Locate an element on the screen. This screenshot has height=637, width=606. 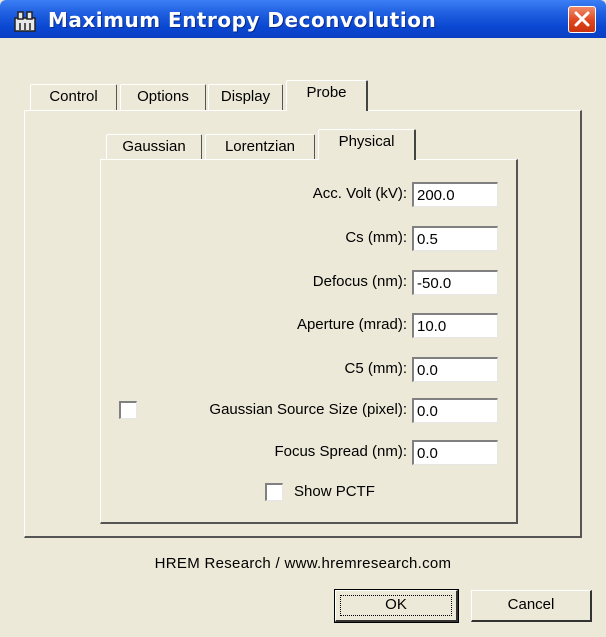
acc-volt-input: 200.0 is located at coordinates (455, 194).